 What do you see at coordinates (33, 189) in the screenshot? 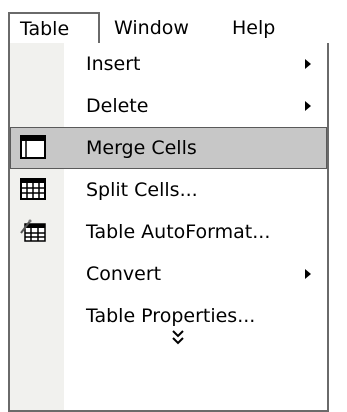
I see `split-cells-icon` at bounding box center [33, 189].